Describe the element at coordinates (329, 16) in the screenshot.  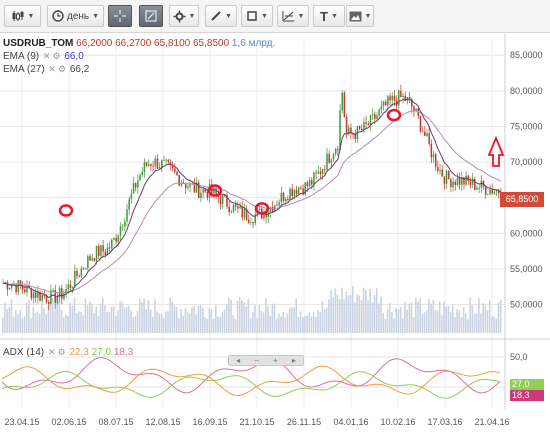
I see `text-tool-button: T ▼` at that location.